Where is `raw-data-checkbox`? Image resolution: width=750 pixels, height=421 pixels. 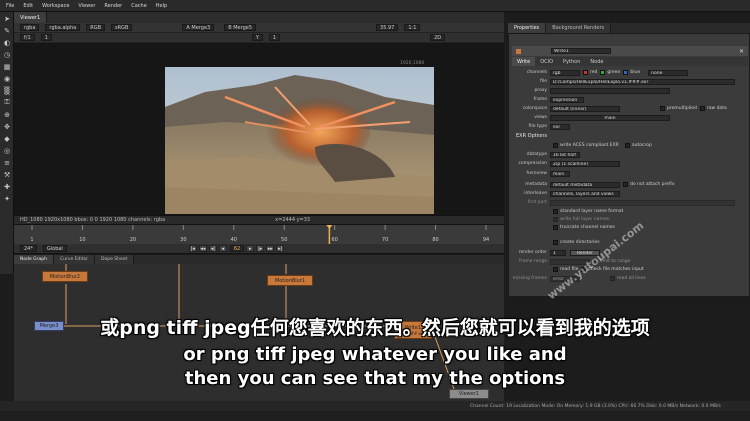
raw-data-checkbox is located at coordinates (702, 108).